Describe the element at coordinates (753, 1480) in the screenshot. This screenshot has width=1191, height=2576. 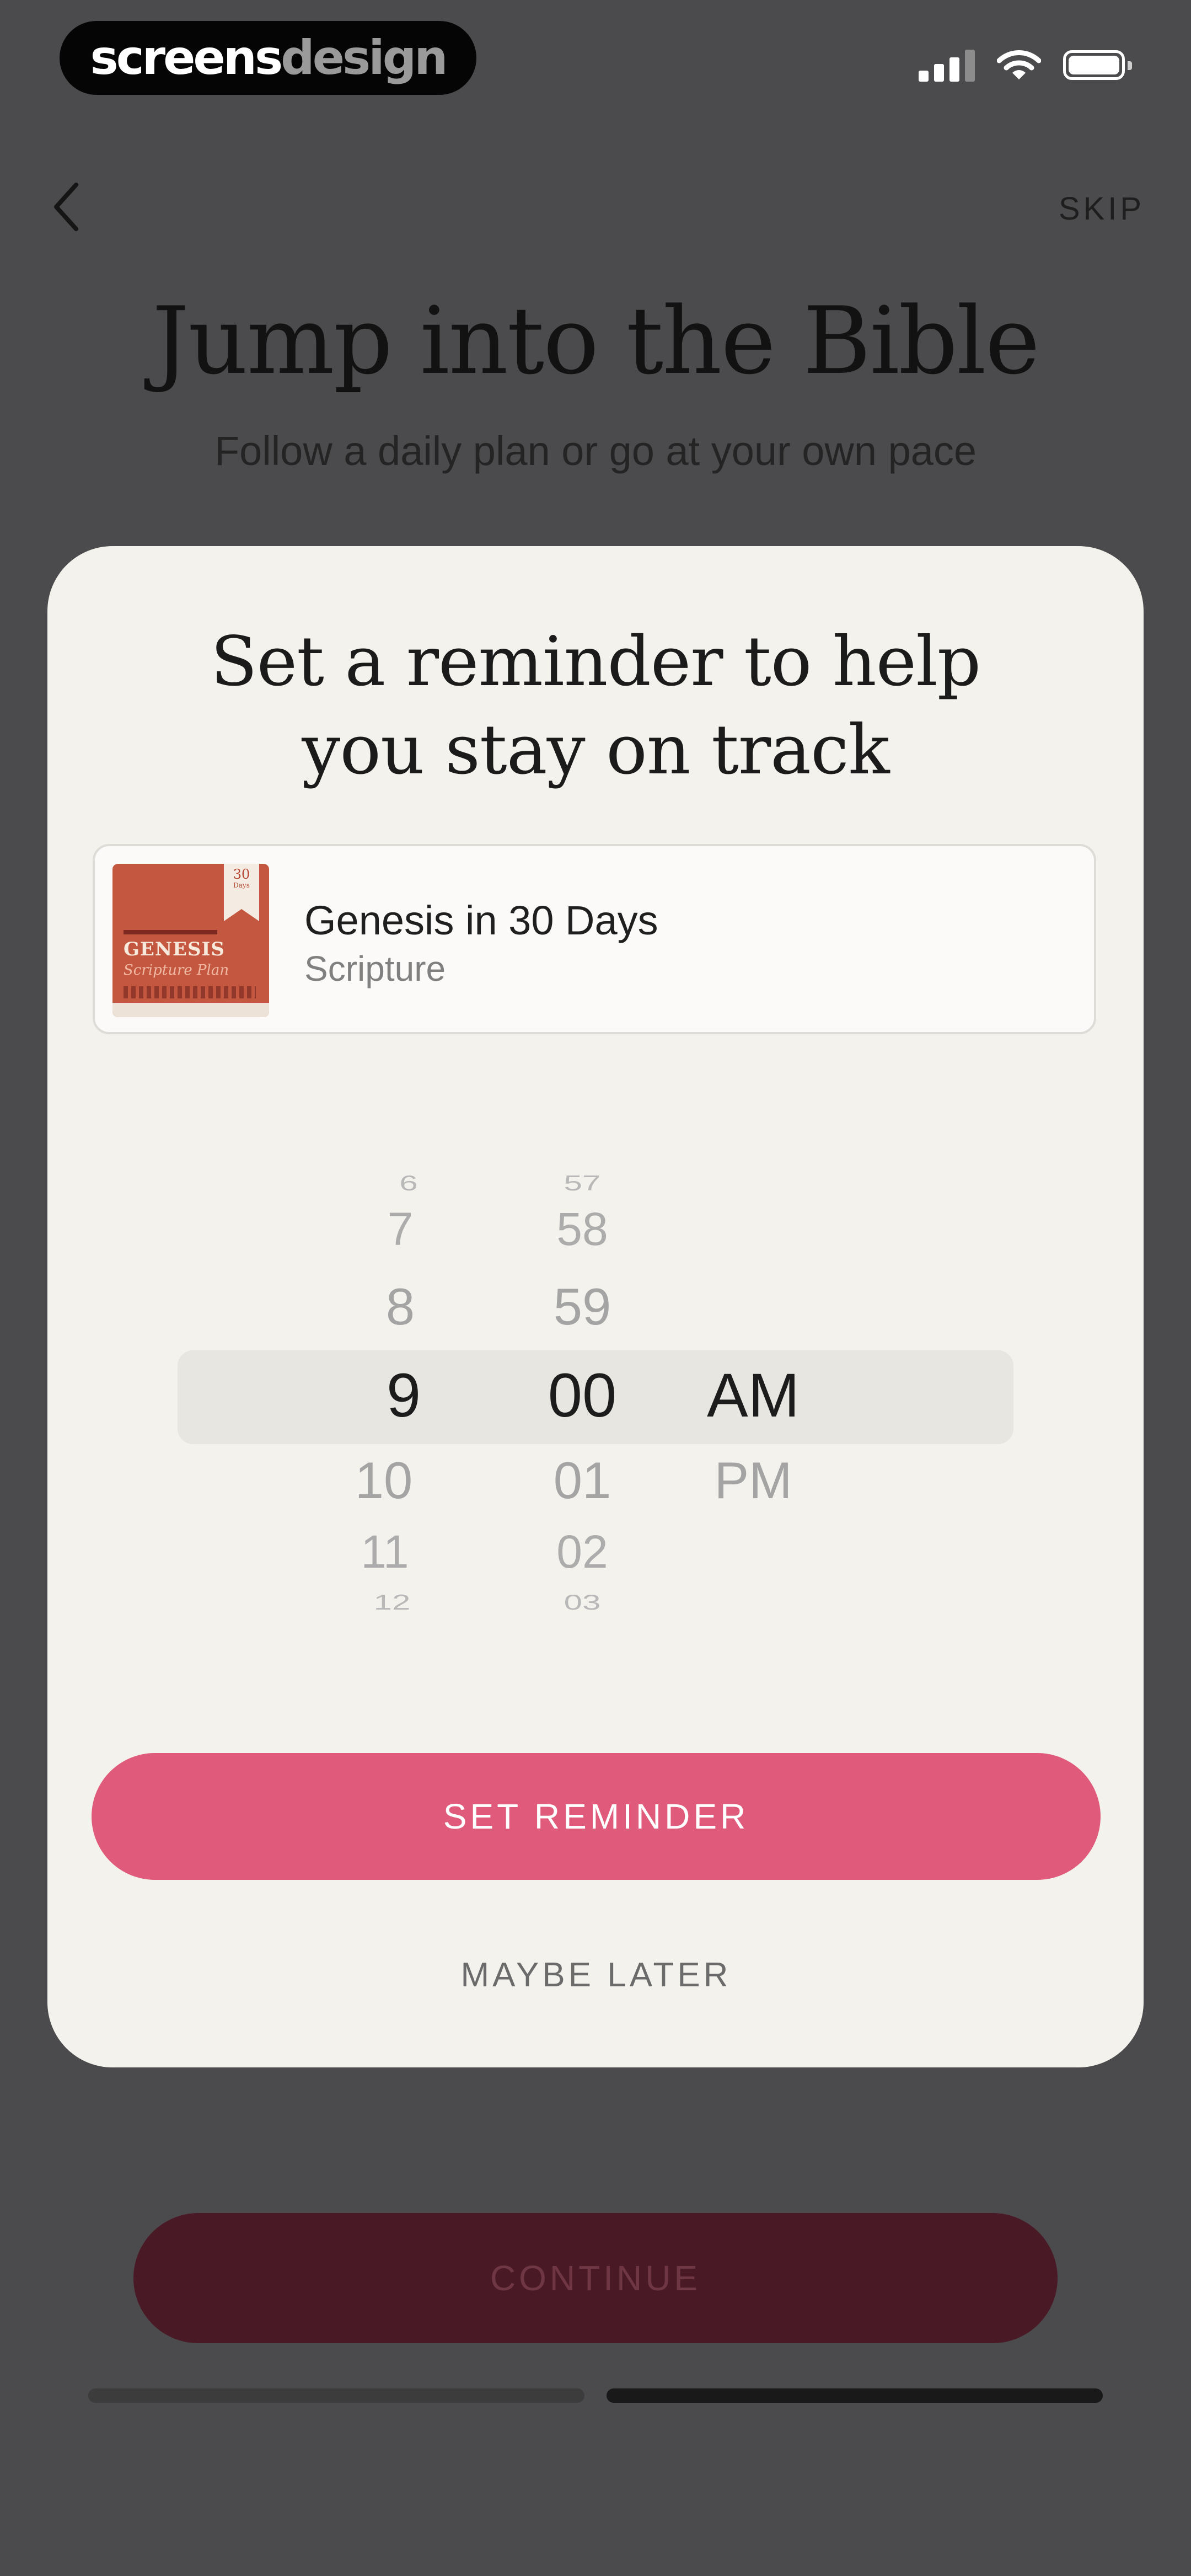
I see `picker-period-option: PM` at that location.